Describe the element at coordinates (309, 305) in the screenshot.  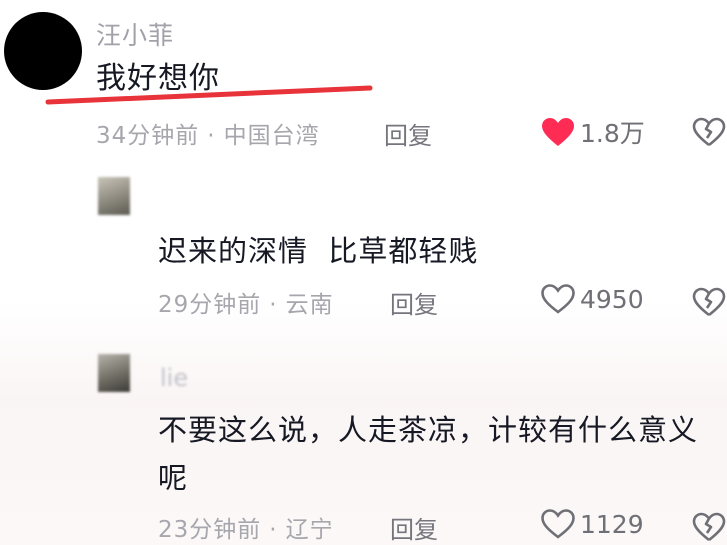
I see `comment-location: 云南` at that location.